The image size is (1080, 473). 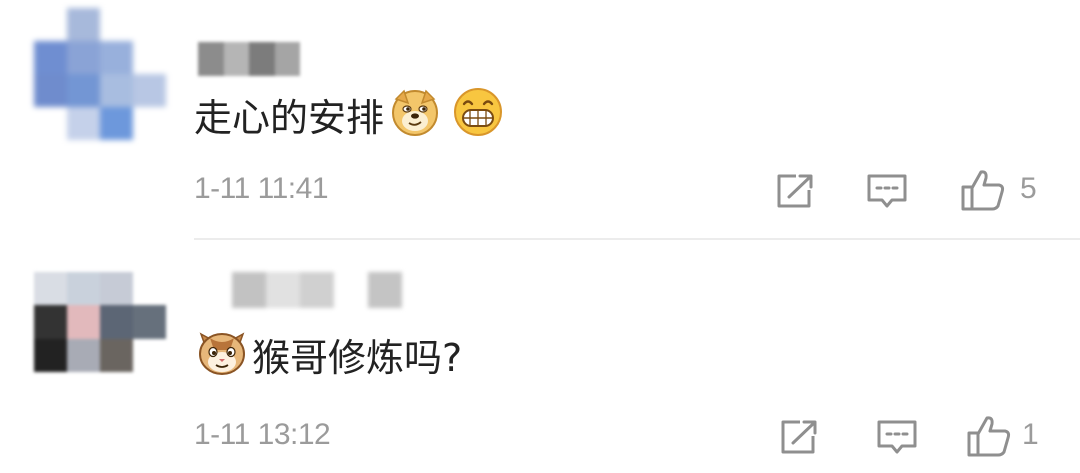 I want to click on grin-emoji-icon, so click(x=478, y=114).